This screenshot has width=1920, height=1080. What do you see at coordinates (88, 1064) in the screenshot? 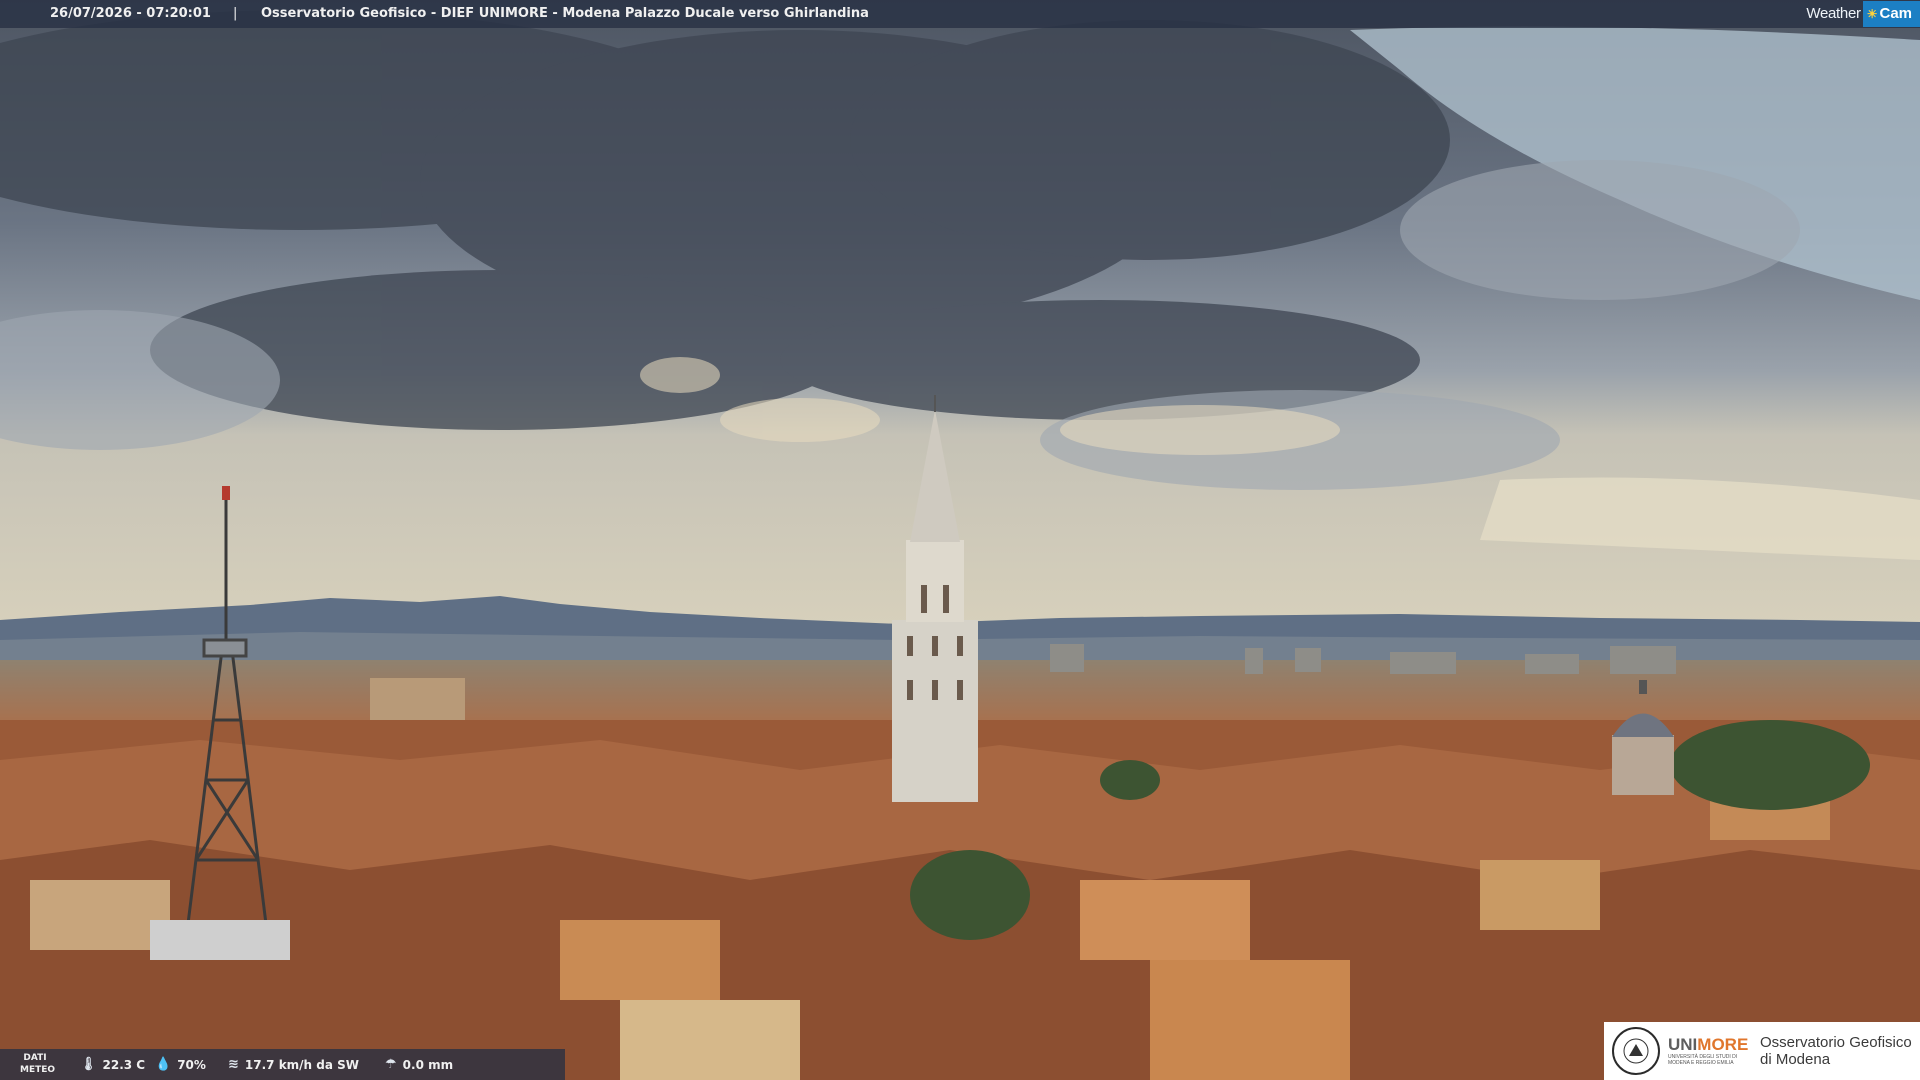
I see `thermometer-icon: 🌡` at bounding box center [88, 1064].